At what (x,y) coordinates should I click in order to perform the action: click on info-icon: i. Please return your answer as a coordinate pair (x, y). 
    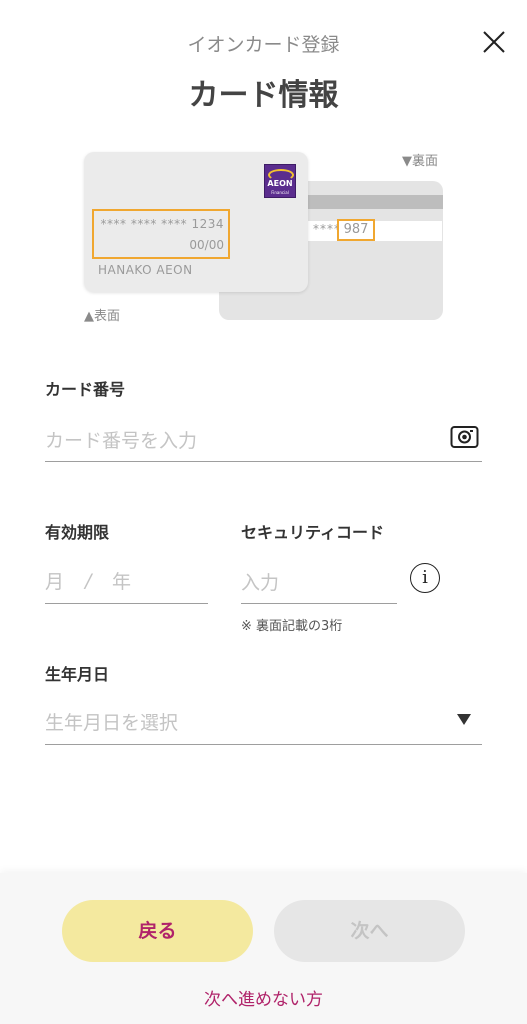
    Looking at the image, I should click on (425, 577).